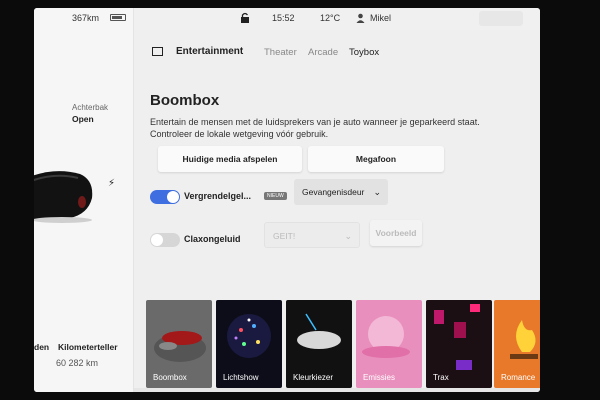  I want to click on preview-button: Voorbeeld, so click(396, 233).